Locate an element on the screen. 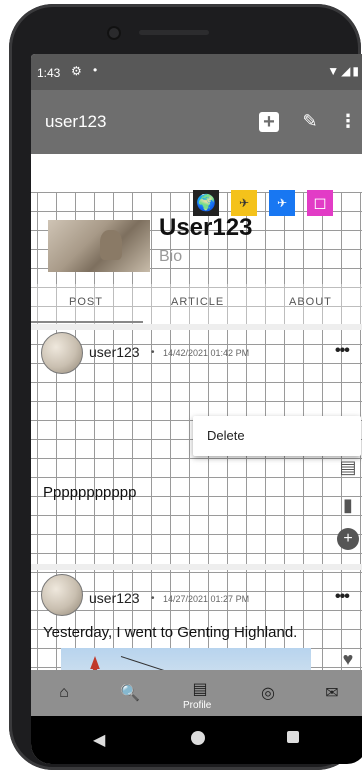 This screenshot has height=774, width=362. app-bar-title: user123 is located at coordinates (76, 121).